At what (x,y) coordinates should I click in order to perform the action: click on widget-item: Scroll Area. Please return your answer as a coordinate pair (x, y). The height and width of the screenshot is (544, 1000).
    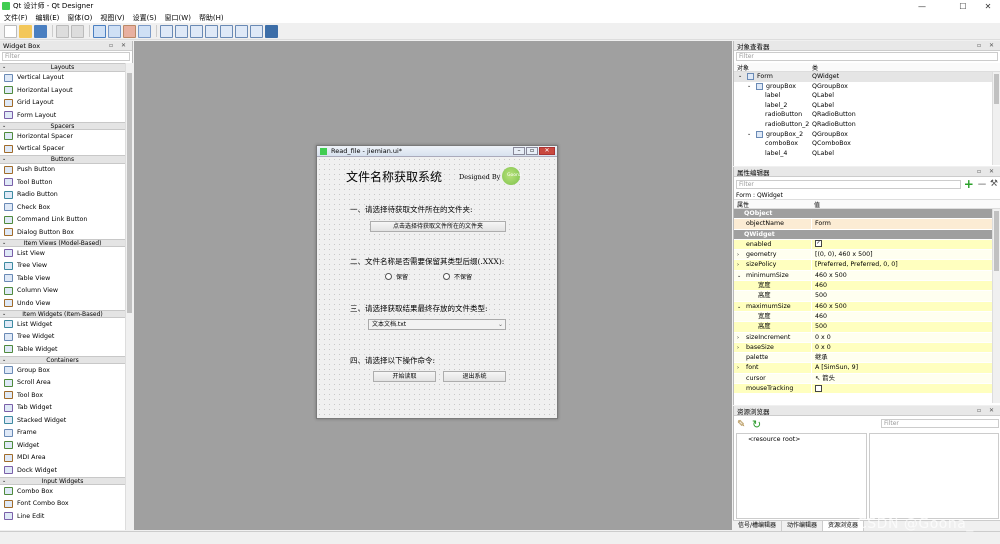
    Looking at the image, I should click on (62, 383).